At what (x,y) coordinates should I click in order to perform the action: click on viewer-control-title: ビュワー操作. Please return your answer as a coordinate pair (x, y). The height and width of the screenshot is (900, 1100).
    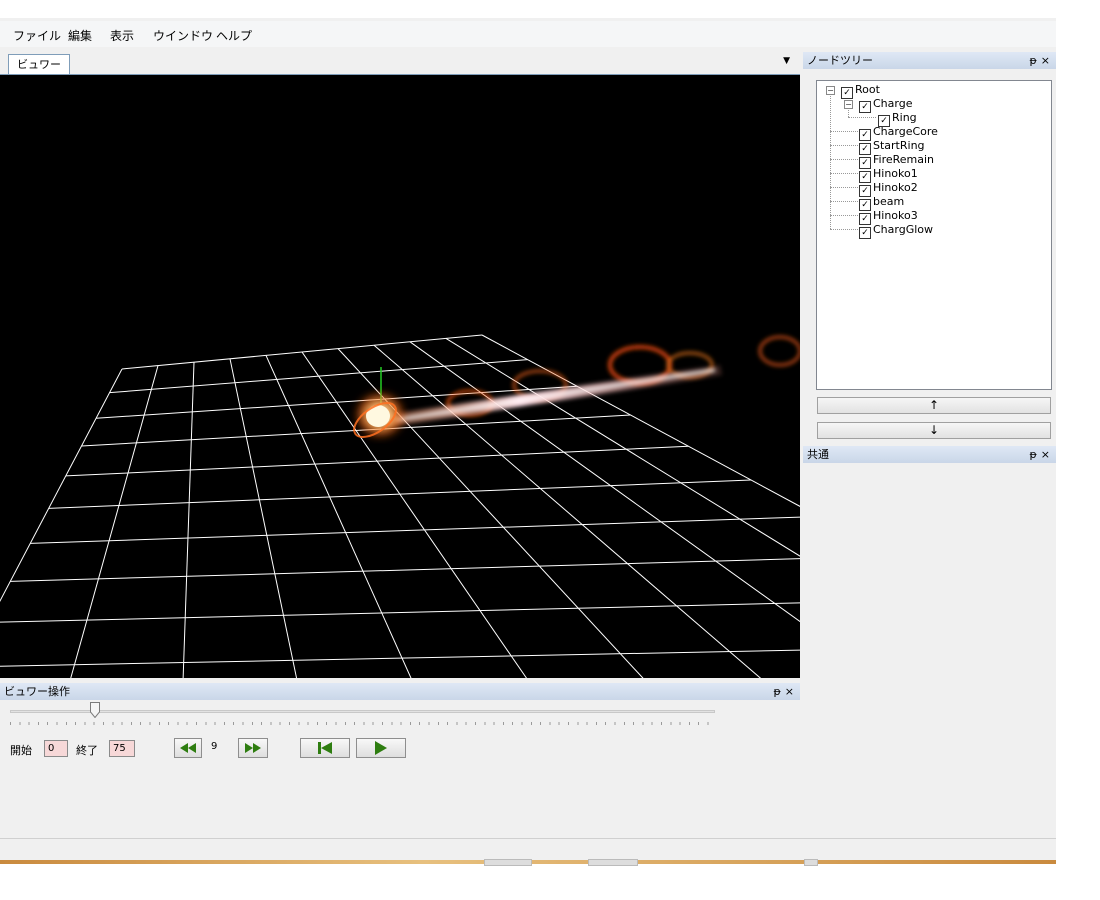
    Looking at the image, I should click on (37, 691).